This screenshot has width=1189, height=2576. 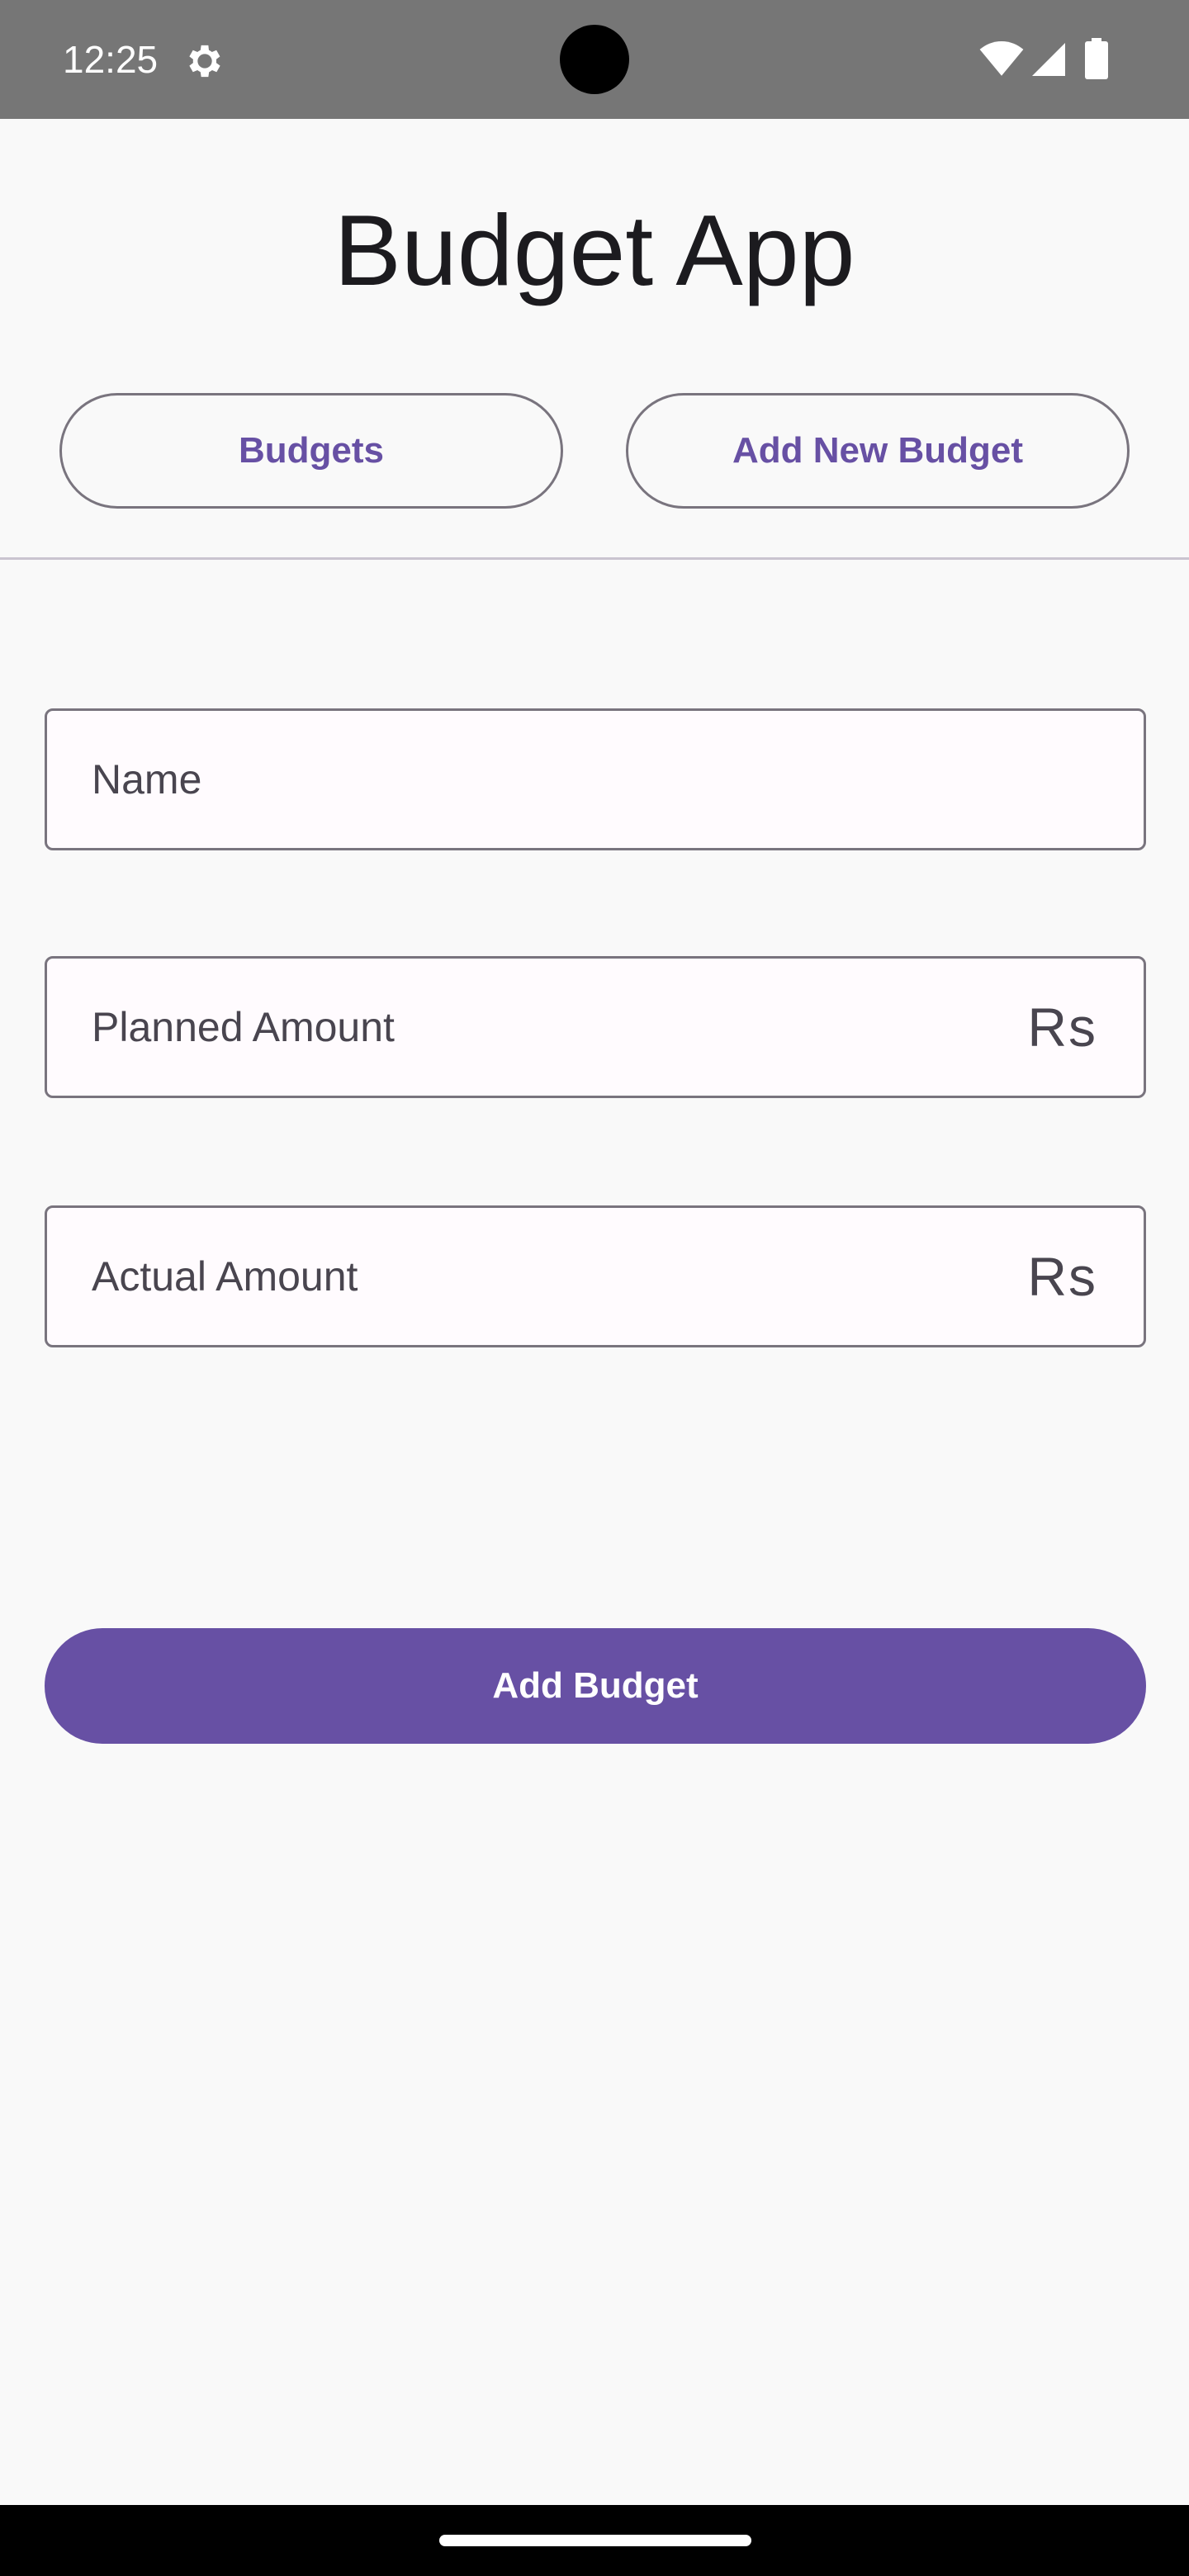 I want to click on actual-amount-placeholder: Actual Amount, so click(x=225, y=1276).